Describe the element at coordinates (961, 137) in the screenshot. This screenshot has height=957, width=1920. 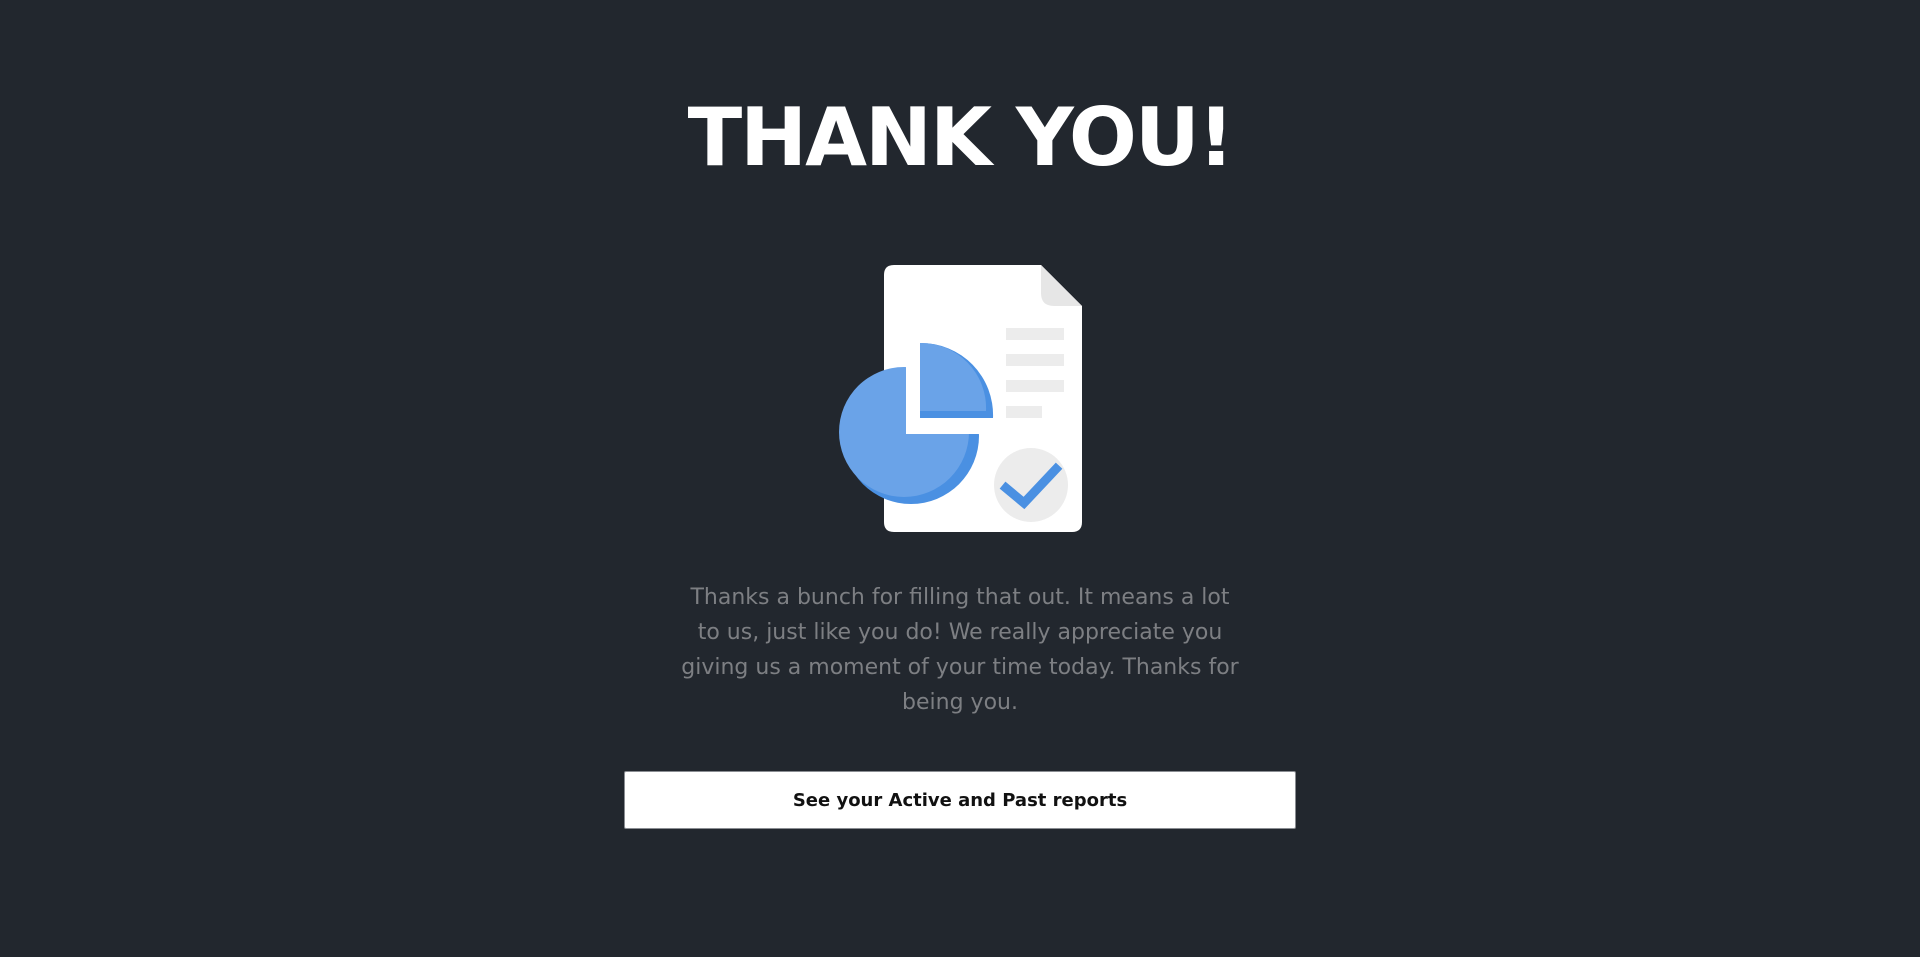
I see `page-title: THANK YOU!` at that location.